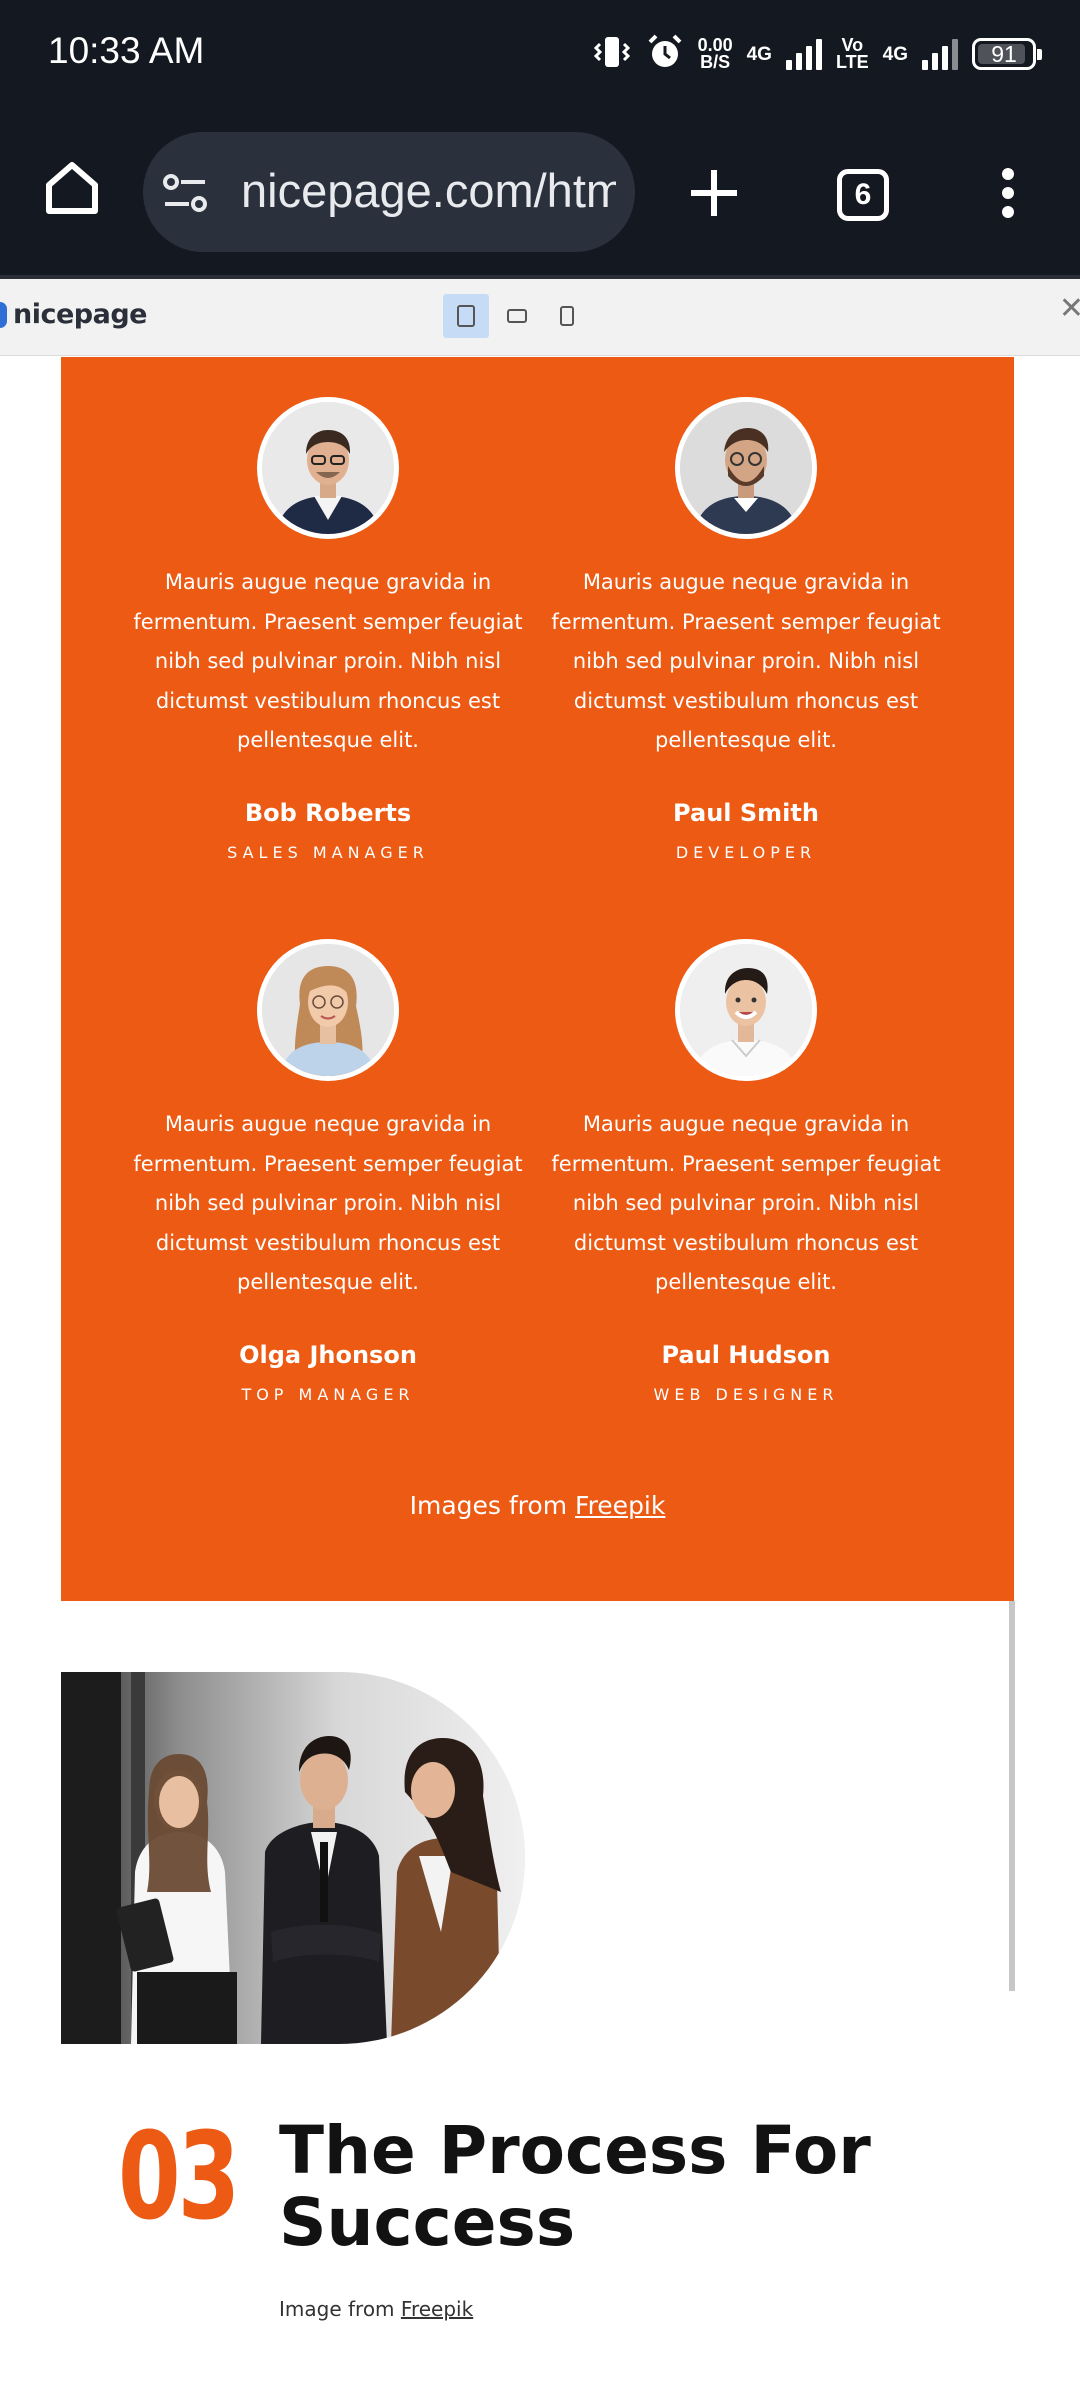  What do you see at coordinates (540, 55) in the screenshot?
I see `status-bar: 10:33 AM 0.00 B/S 4G Vo LTE 4G 91` at bounding box center [540, 55].